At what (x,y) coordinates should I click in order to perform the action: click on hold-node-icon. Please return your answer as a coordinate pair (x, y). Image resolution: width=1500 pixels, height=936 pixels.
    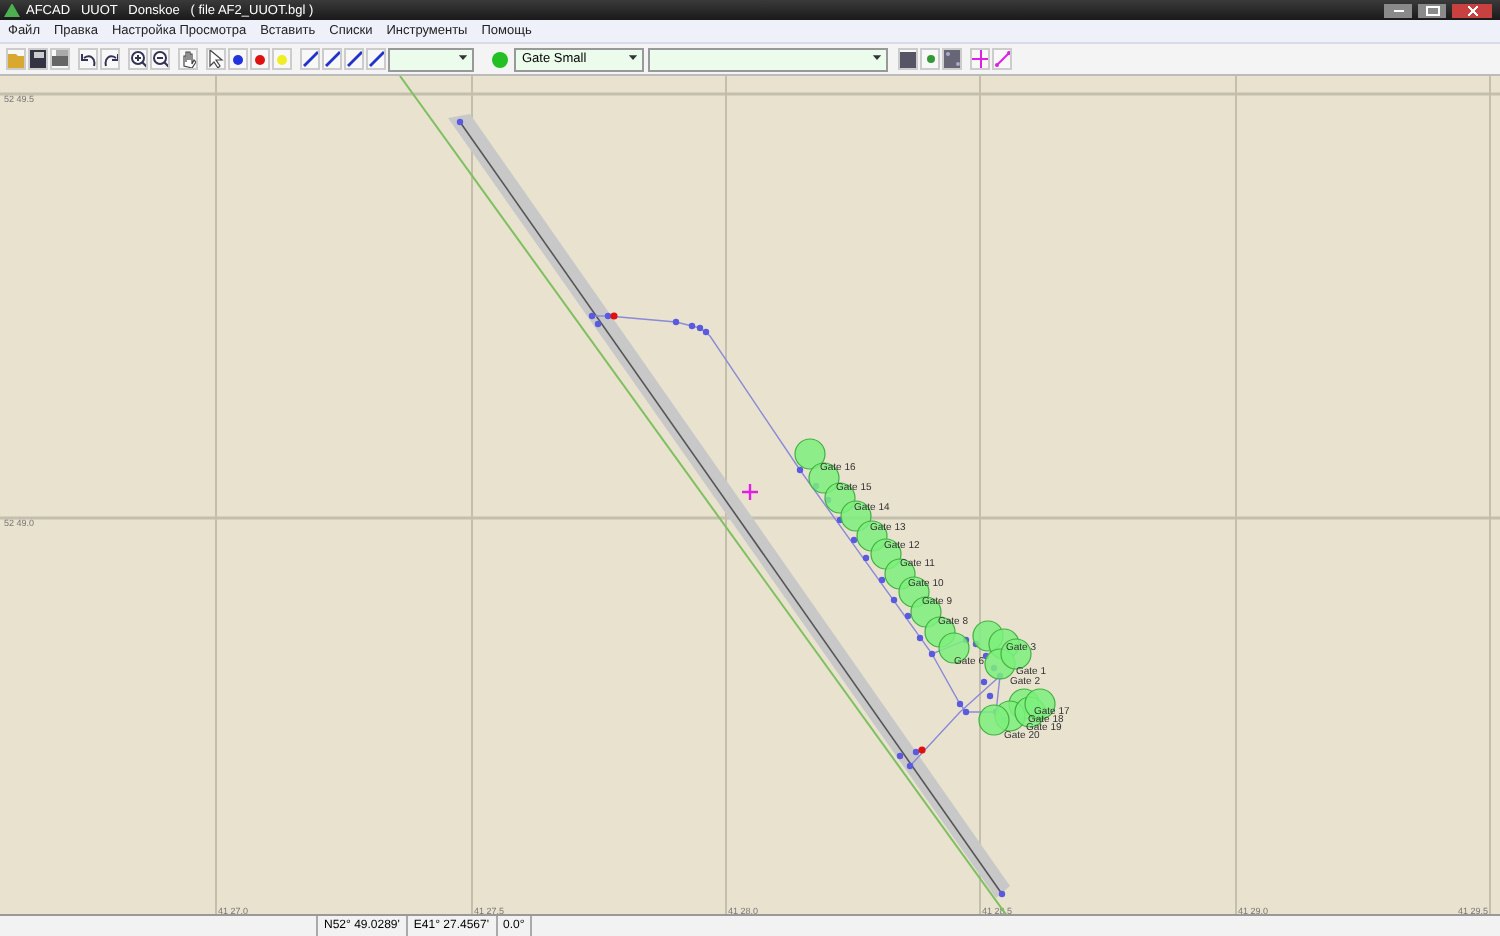
    Looking at the image, I should click on (260, 59).